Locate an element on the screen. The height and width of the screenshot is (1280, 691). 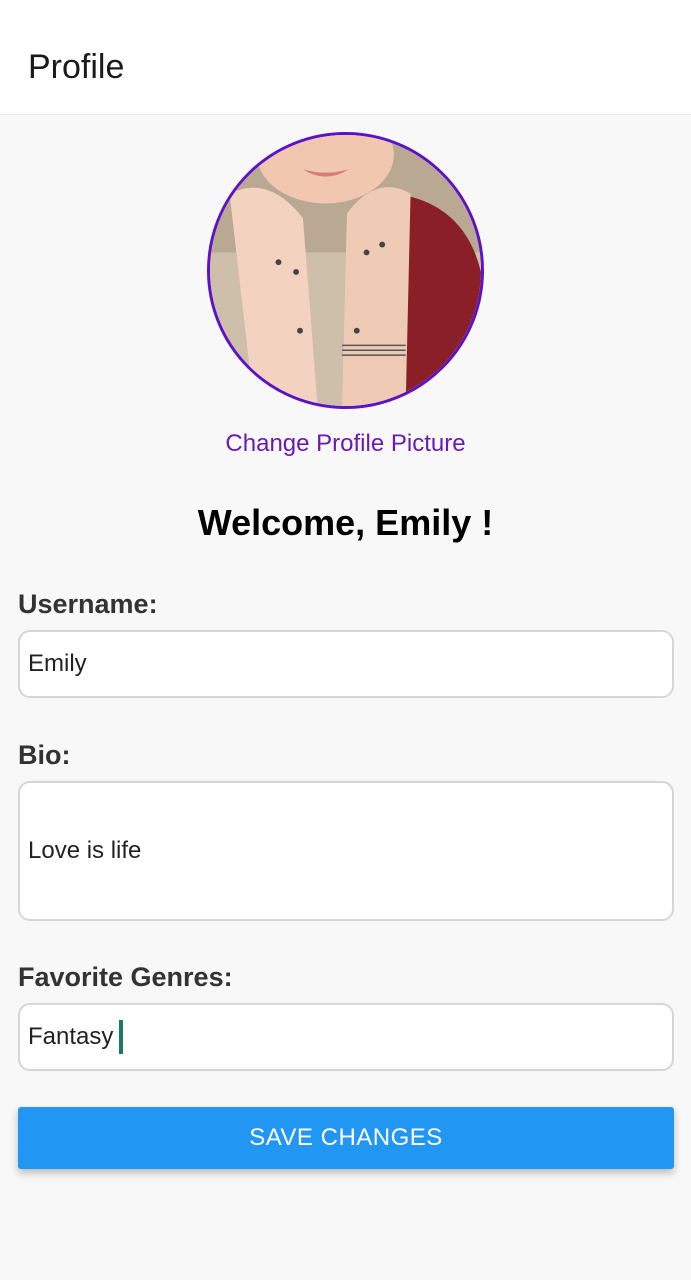
bio-field: Love is life is located at coordinates (346, 851).